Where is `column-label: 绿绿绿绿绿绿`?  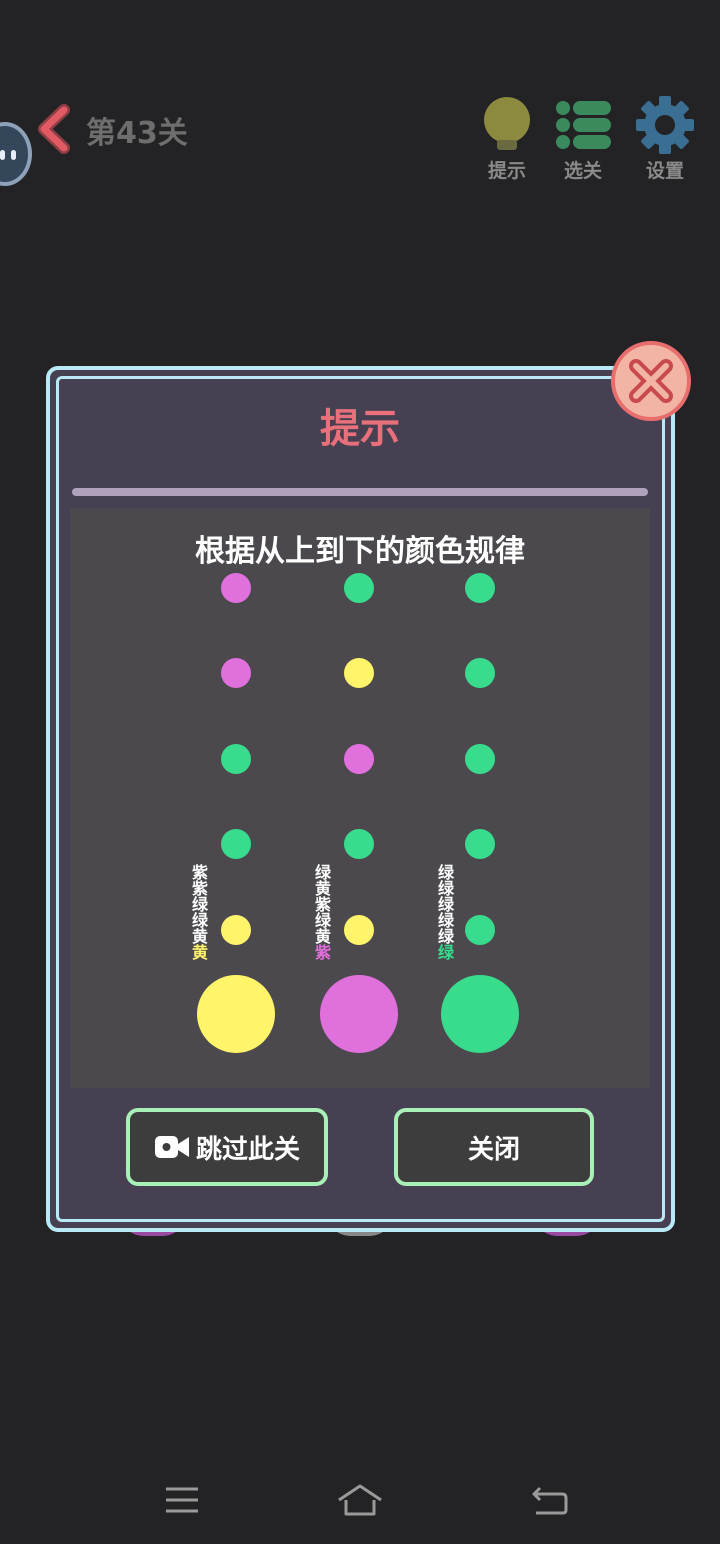
column-label: 绿绿绿绿绿绿 is located at coordinates (444, 912).